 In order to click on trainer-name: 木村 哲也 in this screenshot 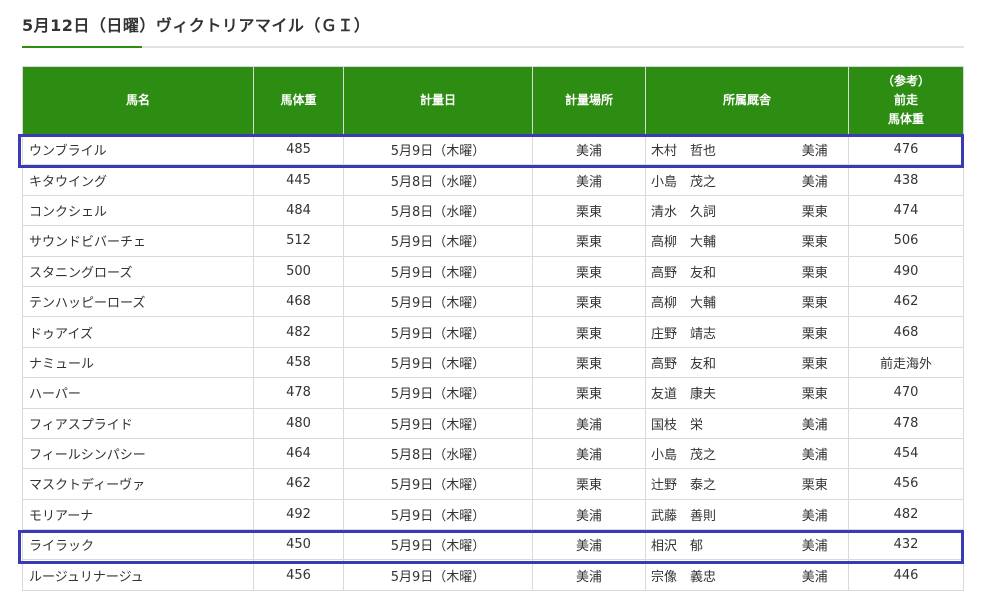, I will do `click(713, 149)`.